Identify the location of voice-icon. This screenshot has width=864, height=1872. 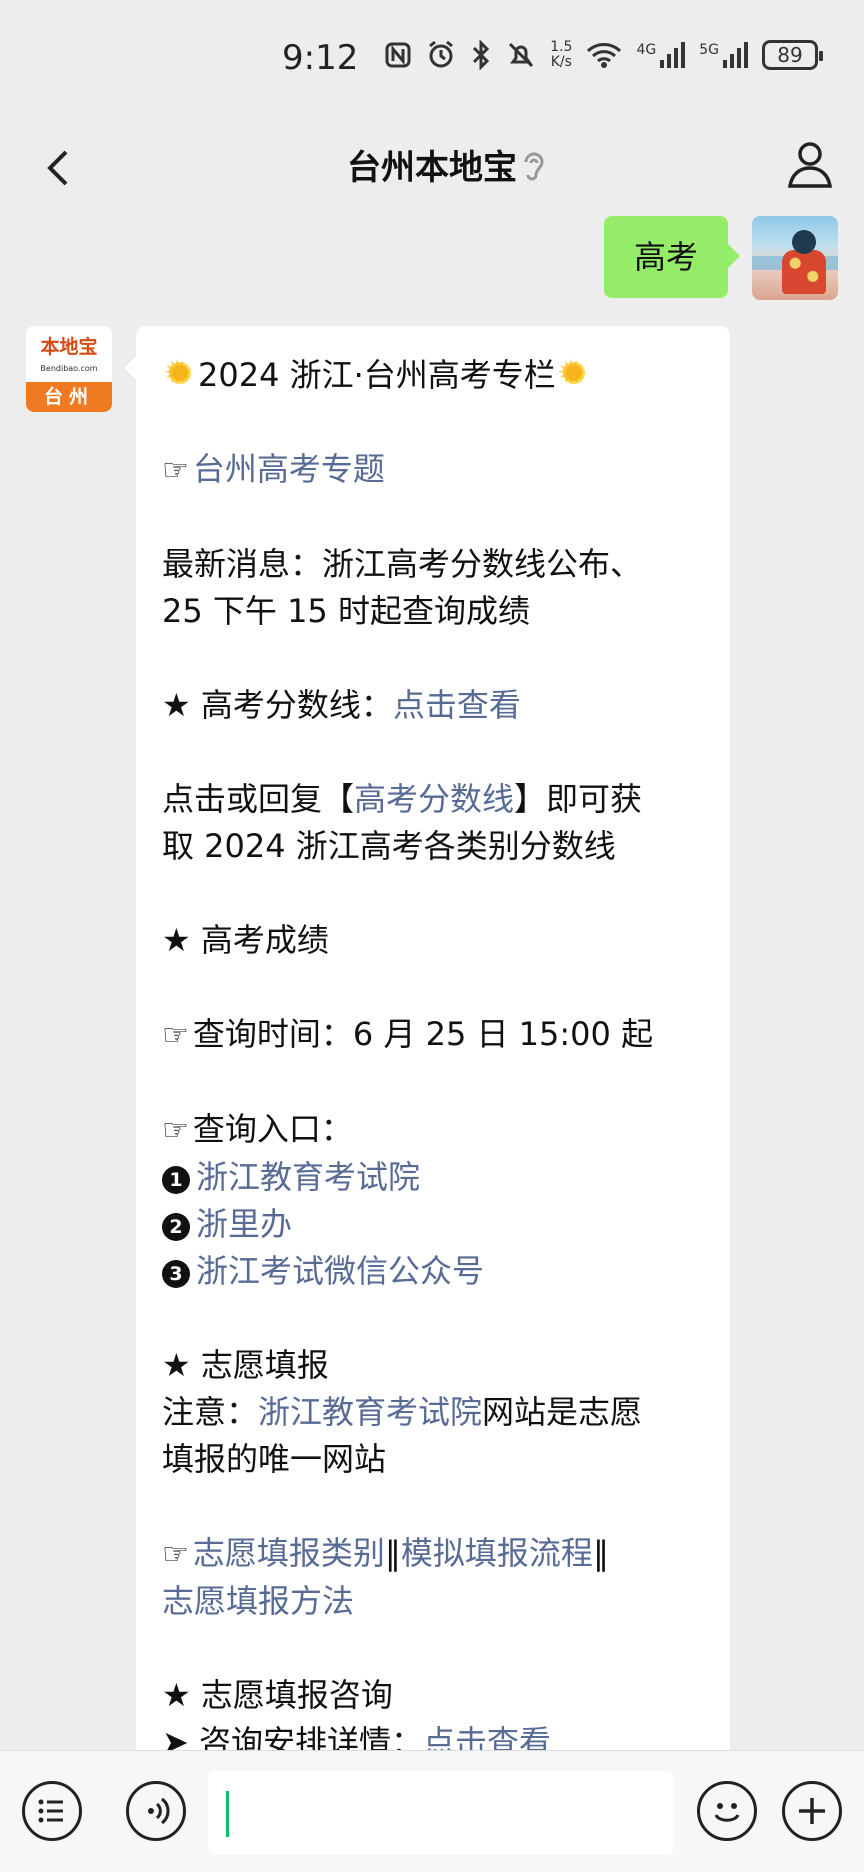
(159, 1811).